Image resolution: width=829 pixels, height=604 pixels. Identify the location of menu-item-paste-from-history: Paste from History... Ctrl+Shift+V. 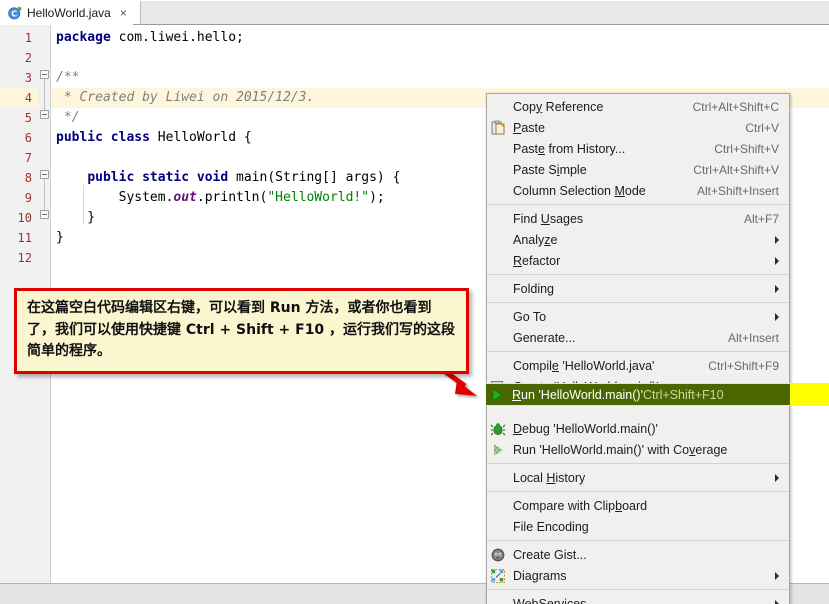
(638, 148).